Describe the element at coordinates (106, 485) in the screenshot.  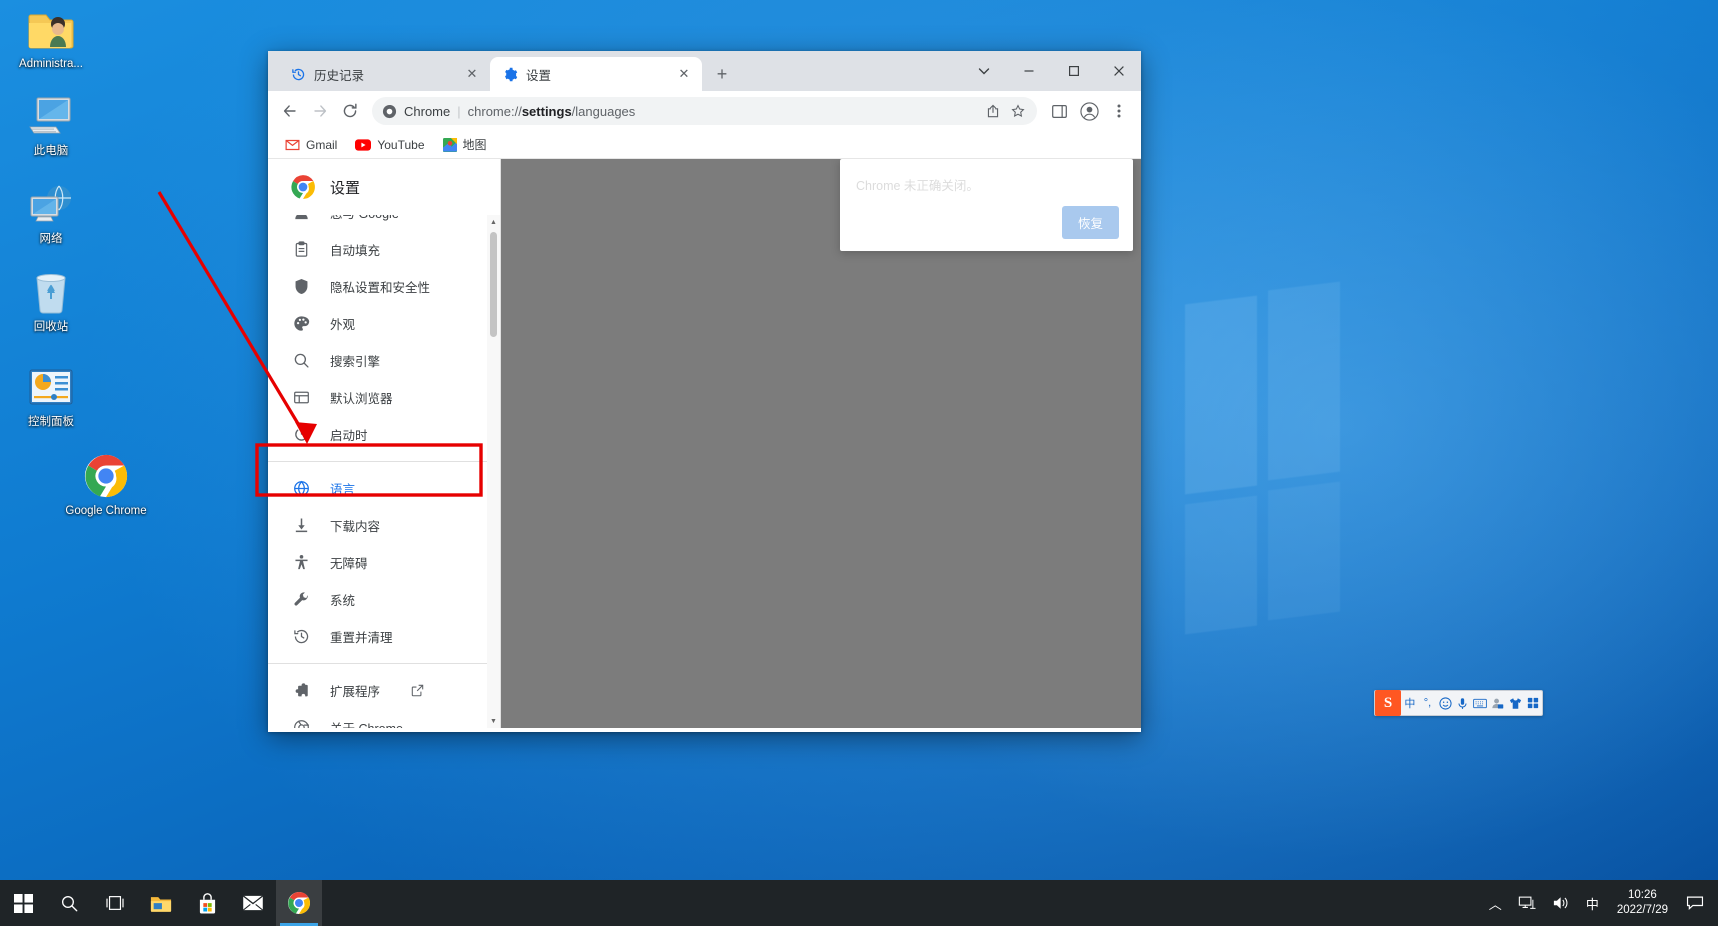
I see `desktop-icon-google-chrome: Google Chrome` at that location.